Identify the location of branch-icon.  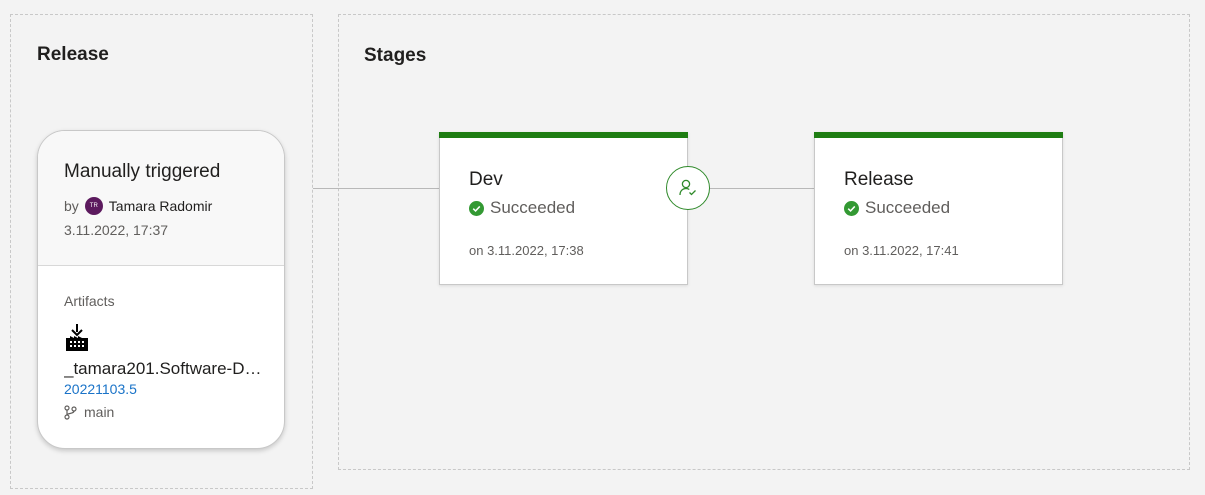
(70, 412).